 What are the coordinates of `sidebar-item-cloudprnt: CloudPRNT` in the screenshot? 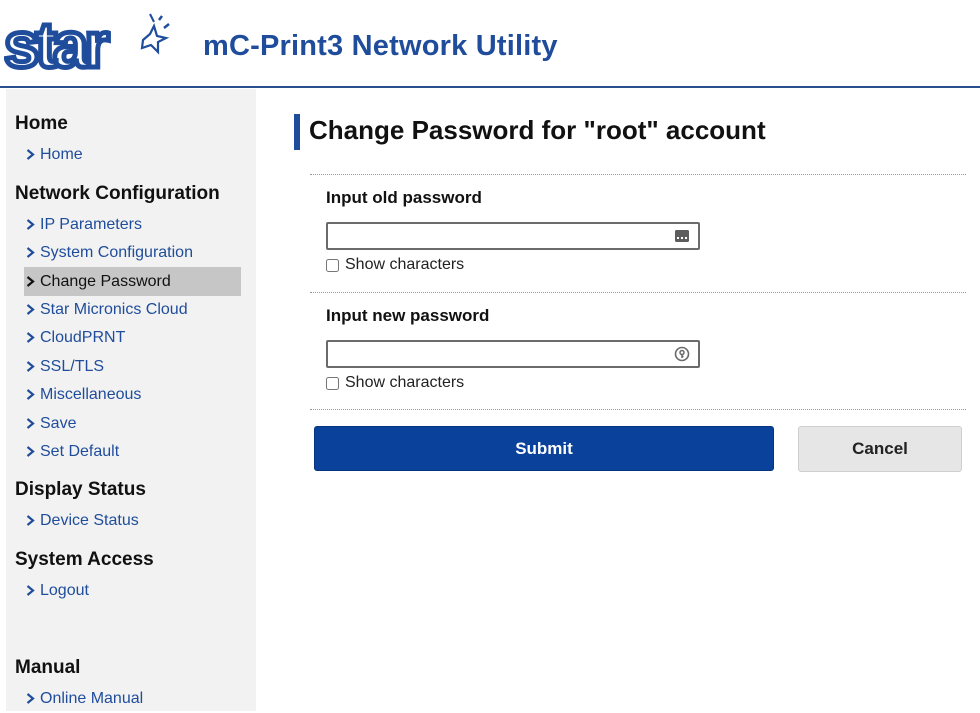 It's located at (132, 337).